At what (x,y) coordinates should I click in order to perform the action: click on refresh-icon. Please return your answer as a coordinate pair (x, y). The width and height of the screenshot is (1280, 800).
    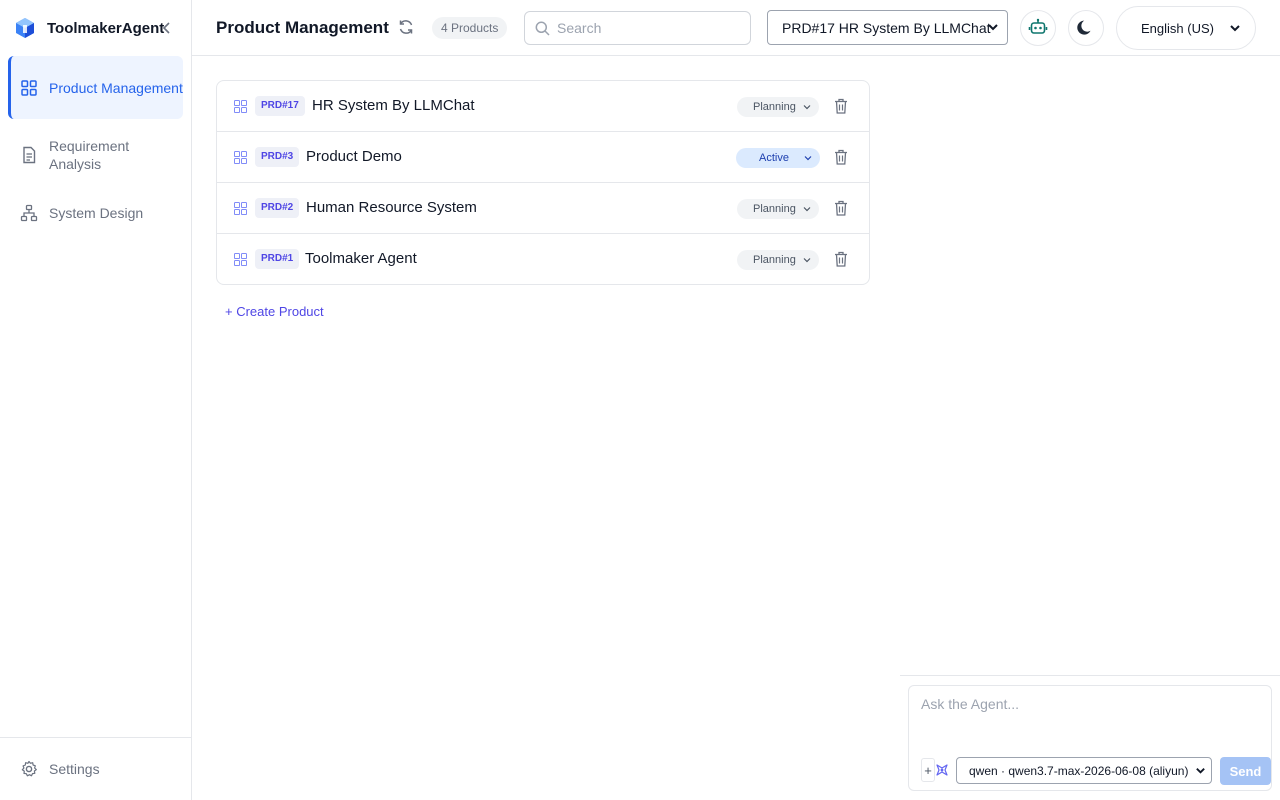
    Looking at the image, I should click on (406, 27).